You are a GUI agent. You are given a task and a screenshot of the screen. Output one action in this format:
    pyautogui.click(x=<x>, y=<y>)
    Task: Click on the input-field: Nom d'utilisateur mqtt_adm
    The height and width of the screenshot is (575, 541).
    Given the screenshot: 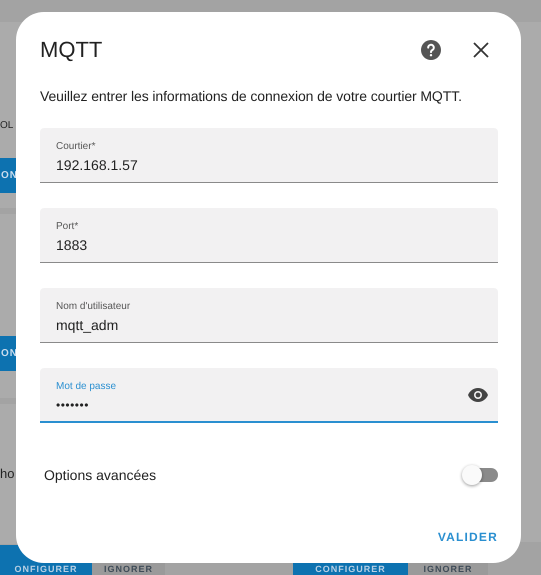 What is the action you would take?
    pyautogui.click(x=269, y=315)
    